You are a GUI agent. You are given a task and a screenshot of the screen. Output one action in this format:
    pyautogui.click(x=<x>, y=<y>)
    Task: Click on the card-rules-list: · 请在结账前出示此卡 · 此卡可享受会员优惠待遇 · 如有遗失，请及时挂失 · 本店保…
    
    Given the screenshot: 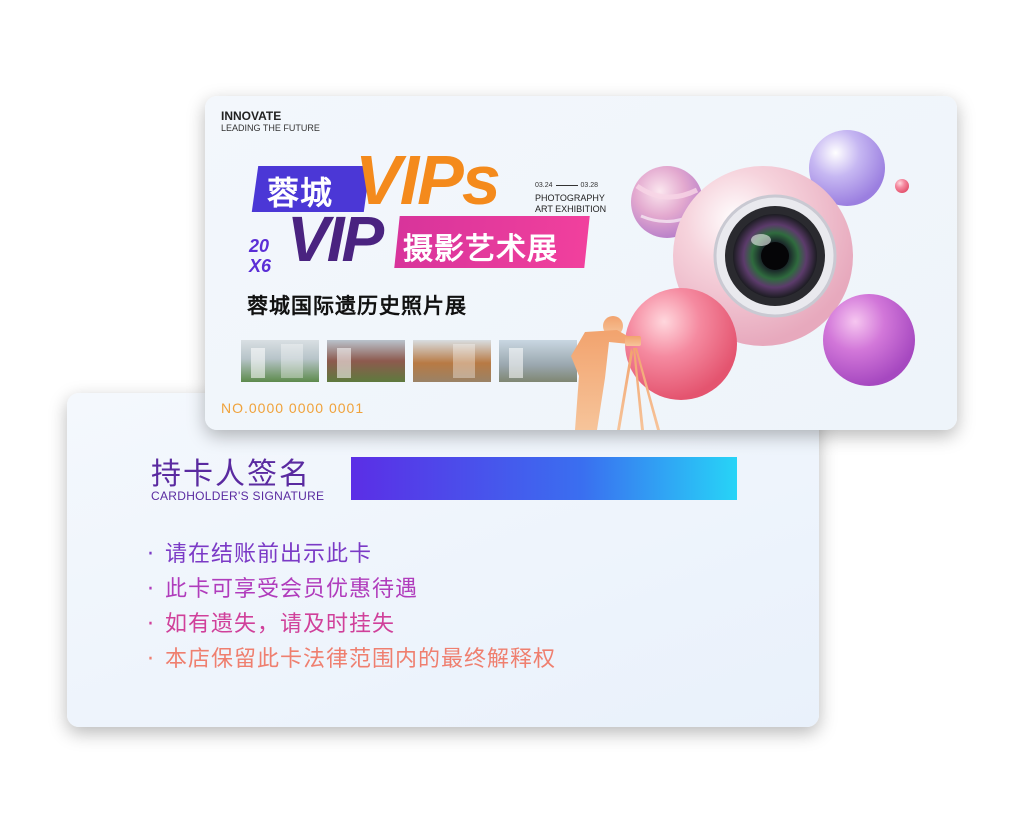 What is the action you would take?
    pyautogui.click(x=351, y=607)
    